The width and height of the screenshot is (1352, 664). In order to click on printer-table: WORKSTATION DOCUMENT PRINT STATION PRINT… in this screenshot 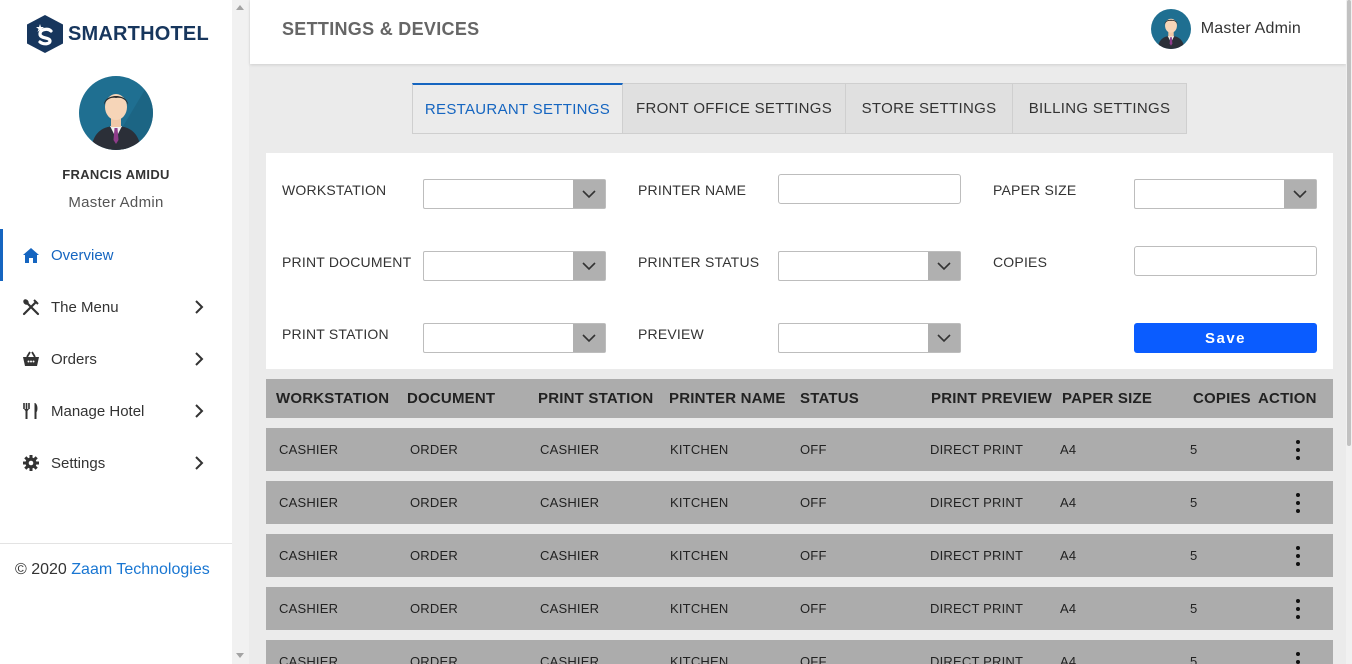, I will do `click(799, 398)`.